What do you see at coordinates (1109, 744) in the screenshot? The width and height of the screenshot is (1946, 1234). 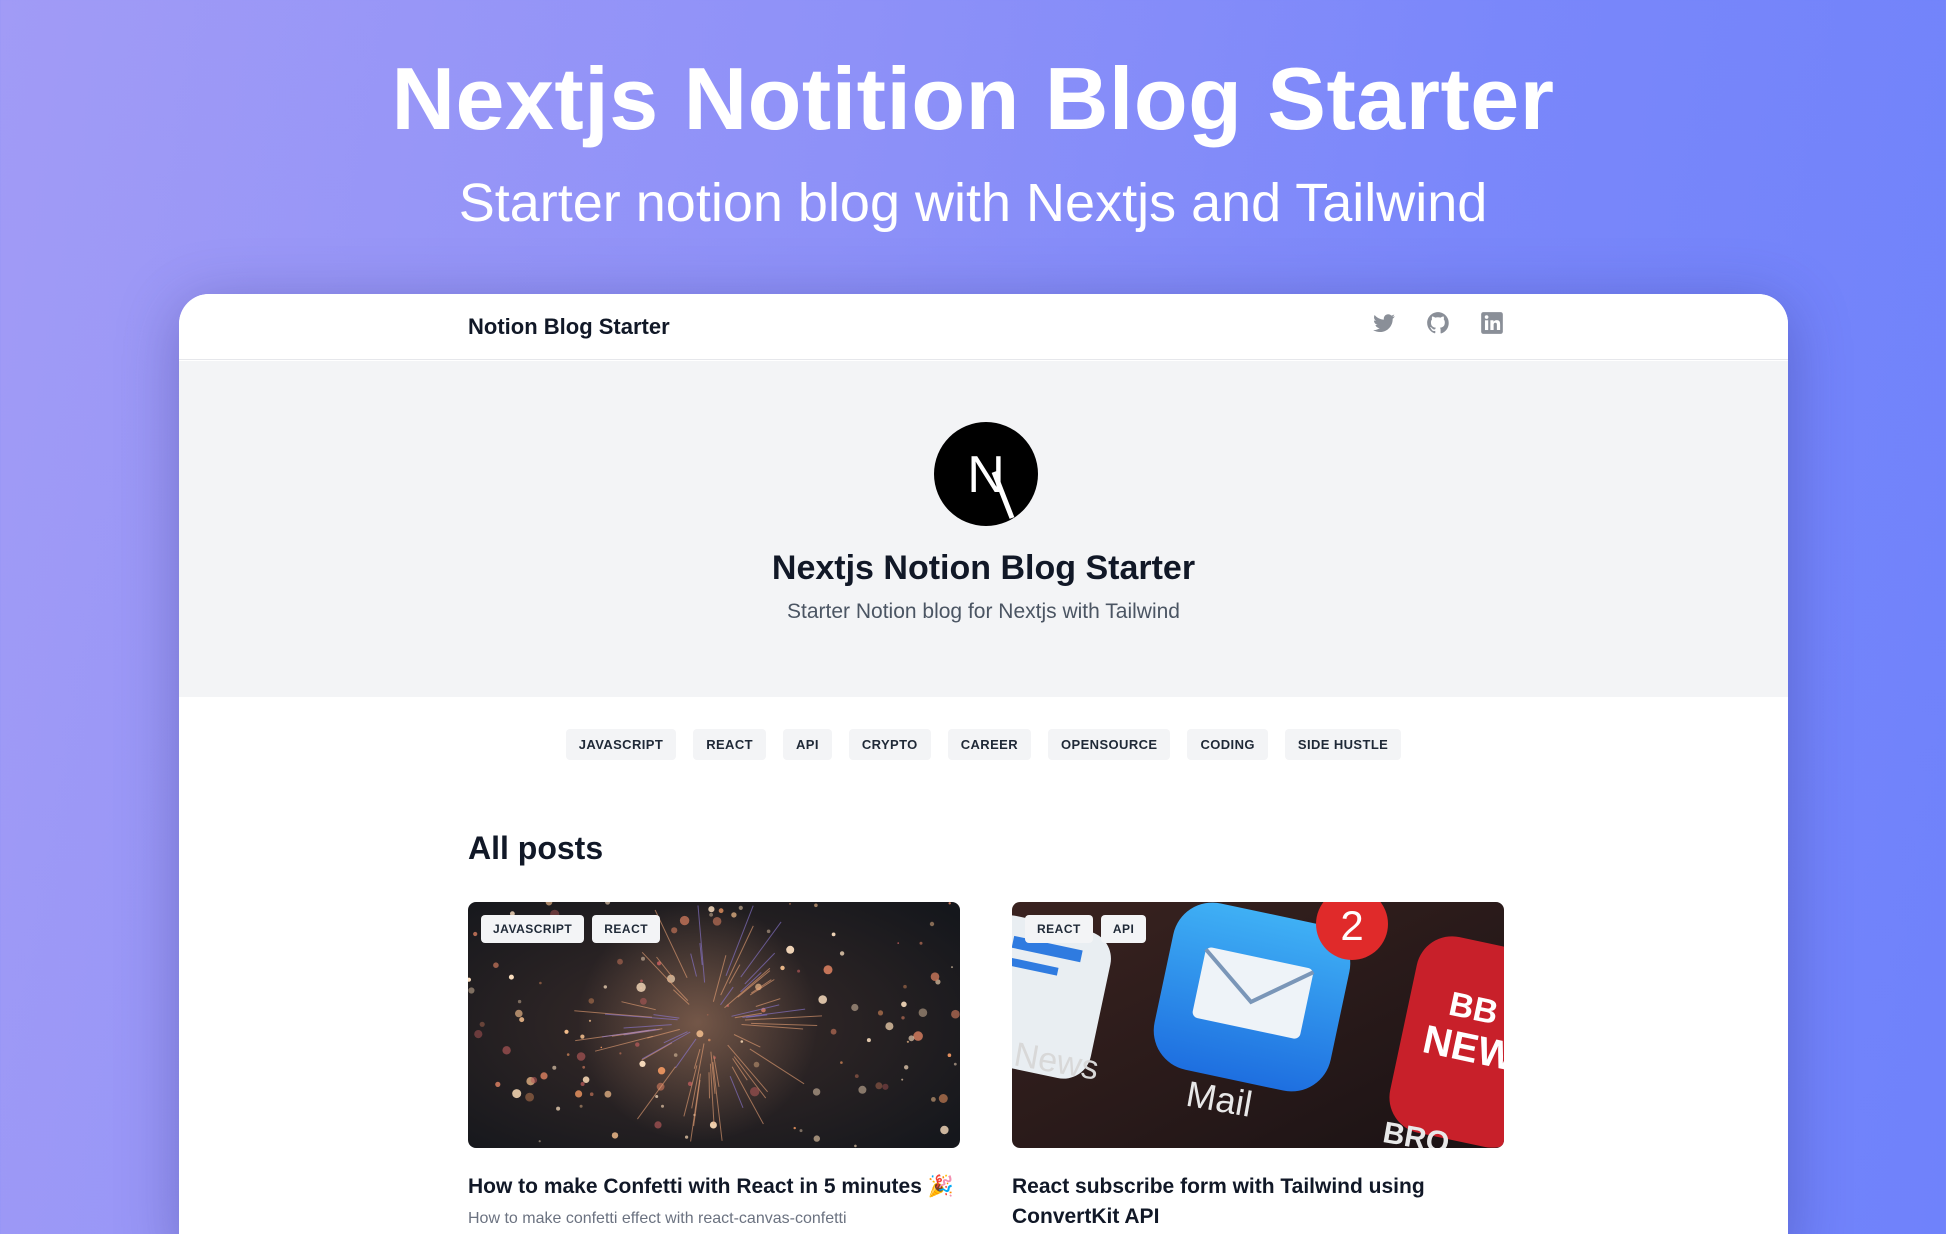 I see `tag-opensource: OPENSOURCE` at bounding box center [1109, 744].